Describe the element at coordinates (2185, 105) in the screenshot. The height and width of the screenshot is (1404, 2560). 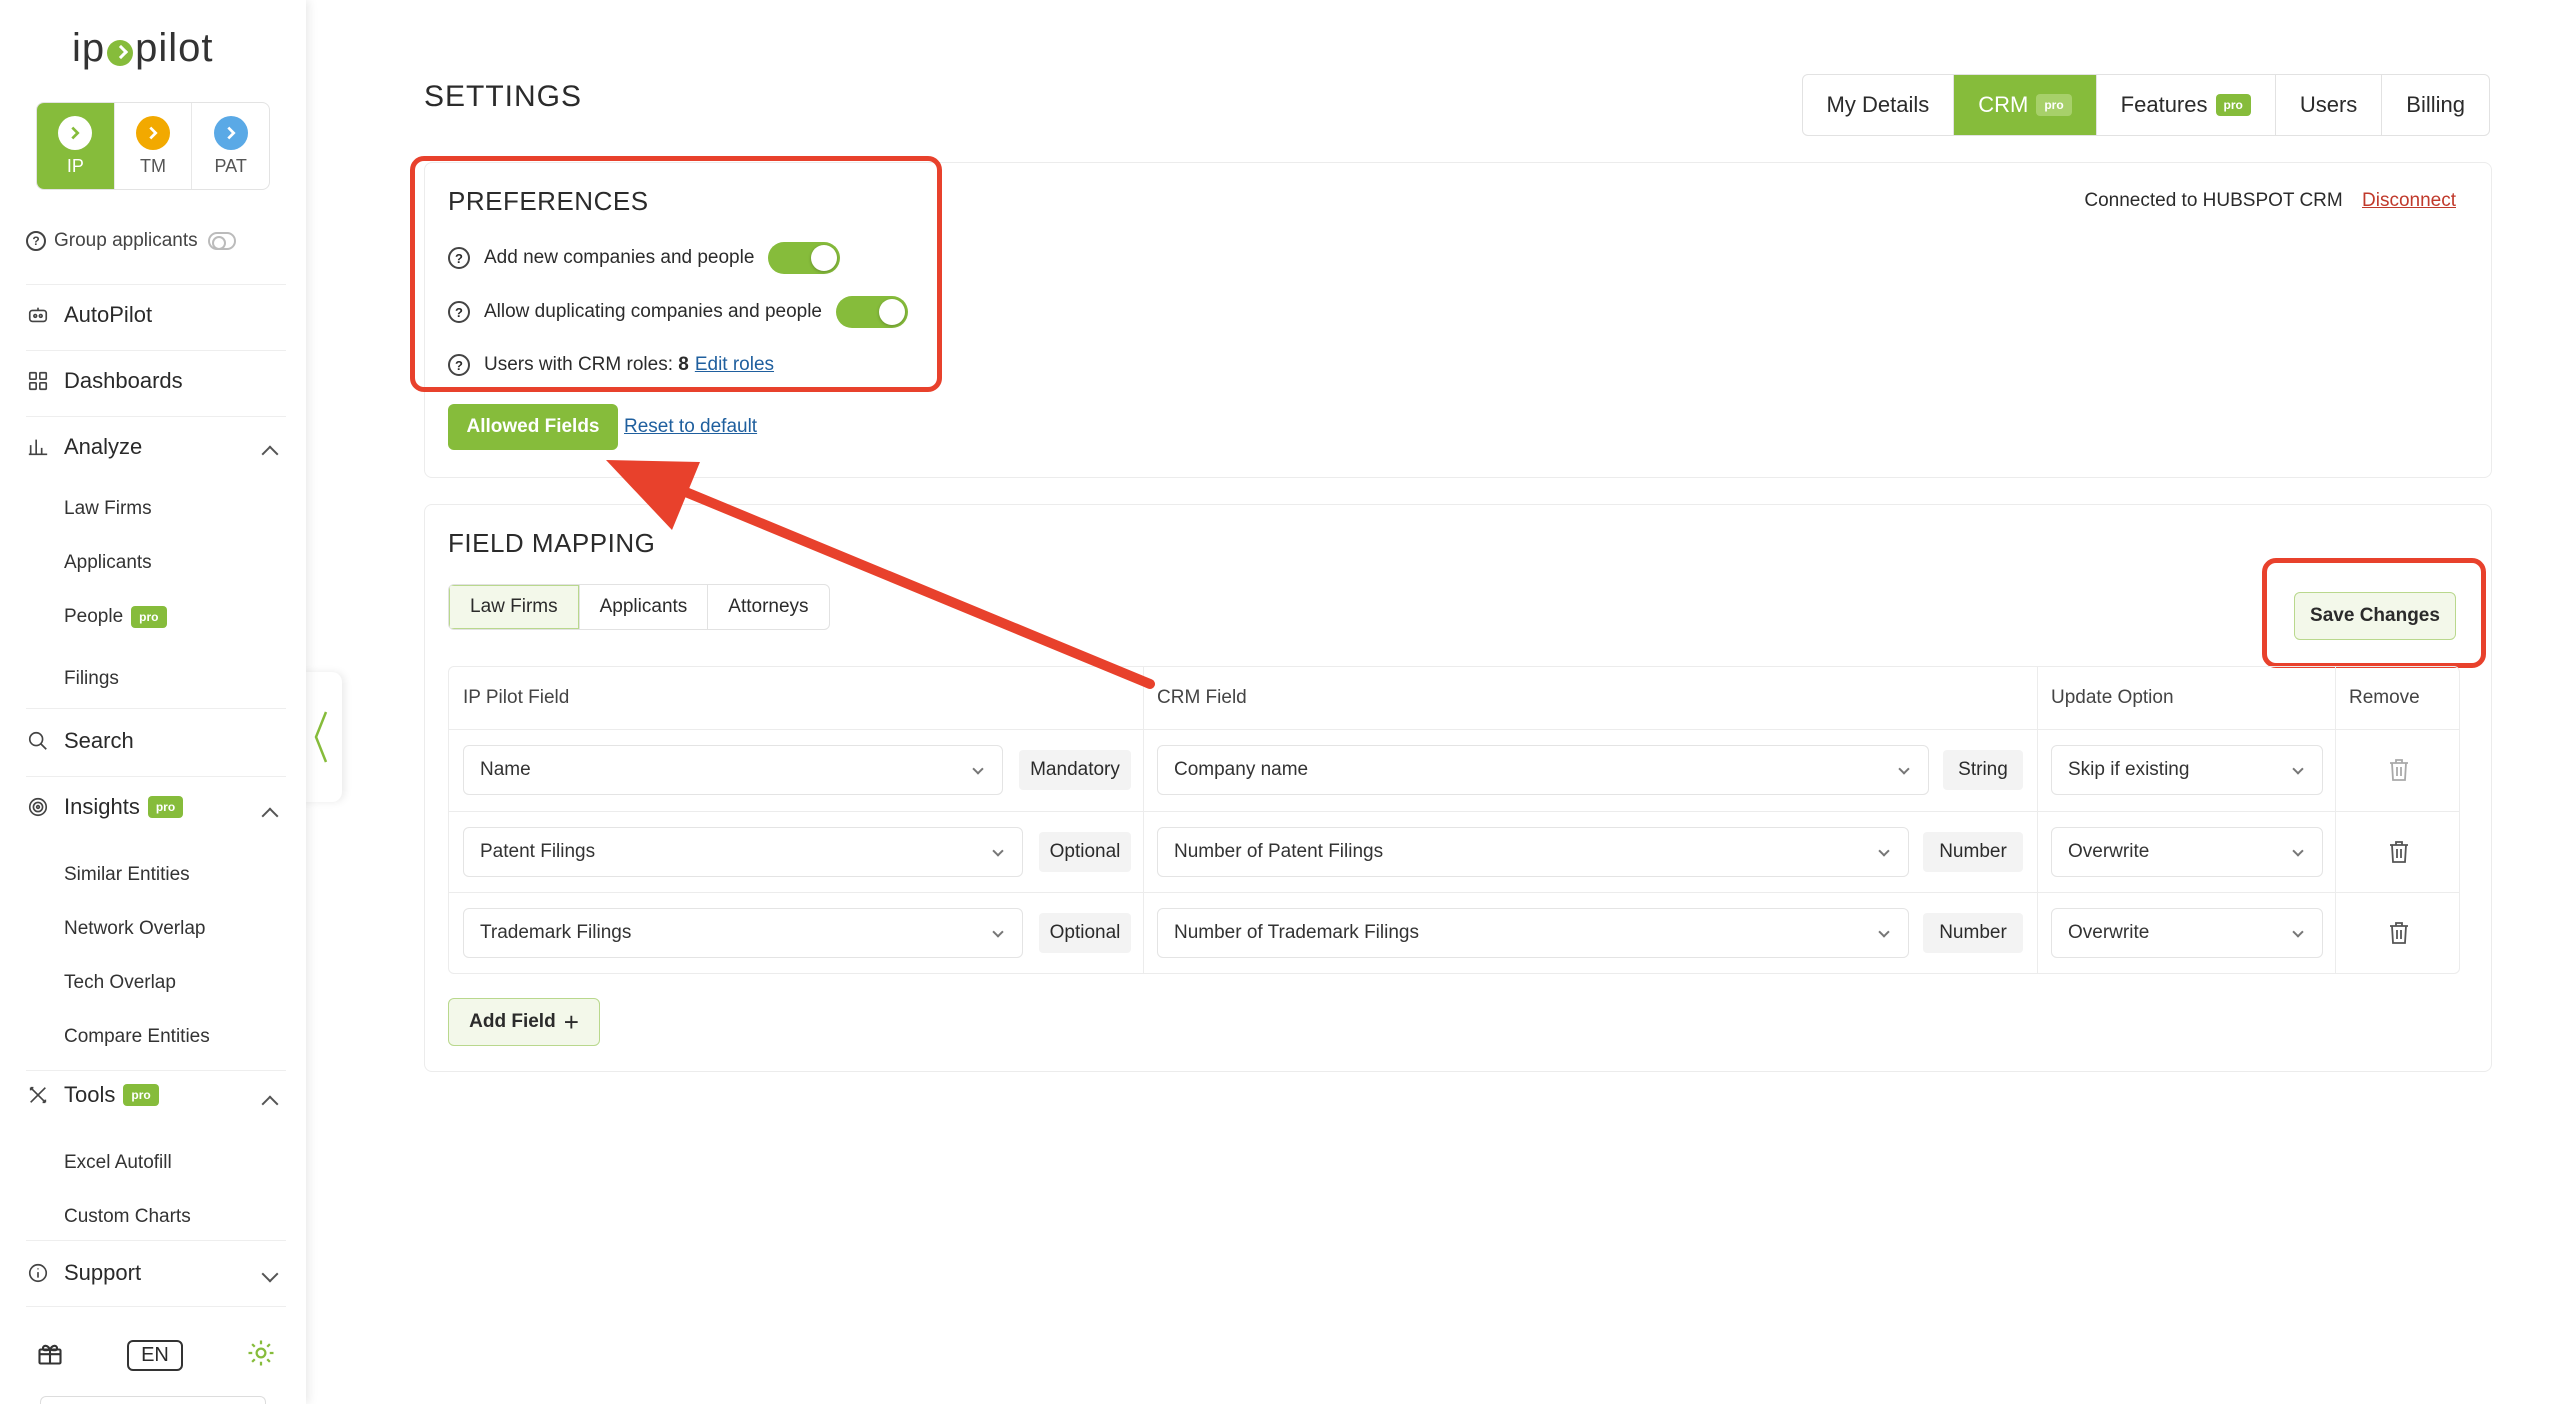
I see `tab-features: Features pro` at that location.